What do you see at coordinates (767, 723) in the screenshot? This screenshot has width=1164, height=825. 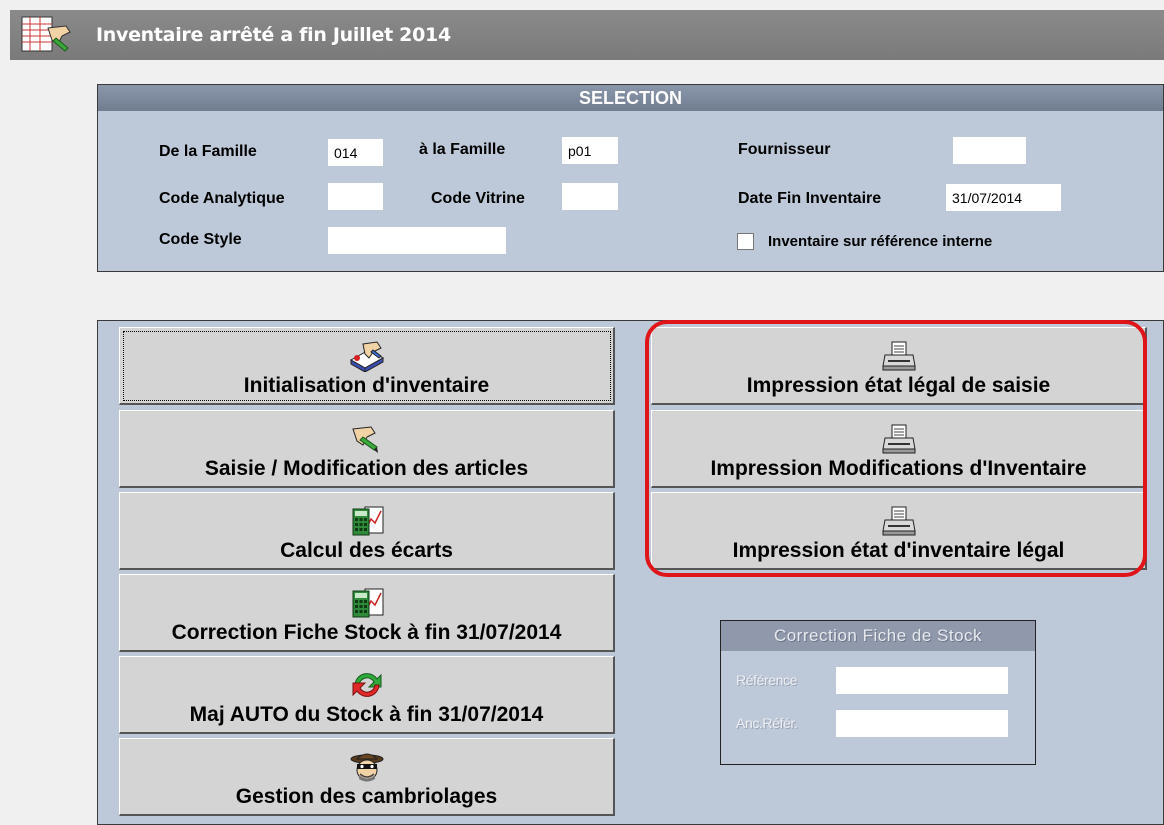 I see `anc-refer-label: Anc.Référ.` at bounding box center [767, 723].